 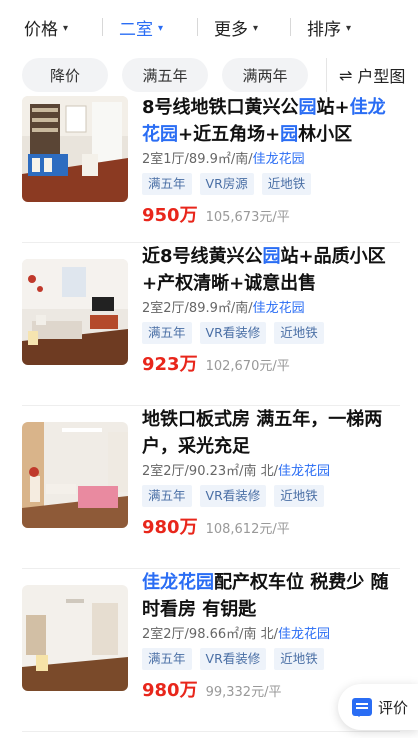 What do you see at coordinates (178, 582) in the screenshot?
I see `title-highlight: 佳龙花园` at bounding box center [178, 582].